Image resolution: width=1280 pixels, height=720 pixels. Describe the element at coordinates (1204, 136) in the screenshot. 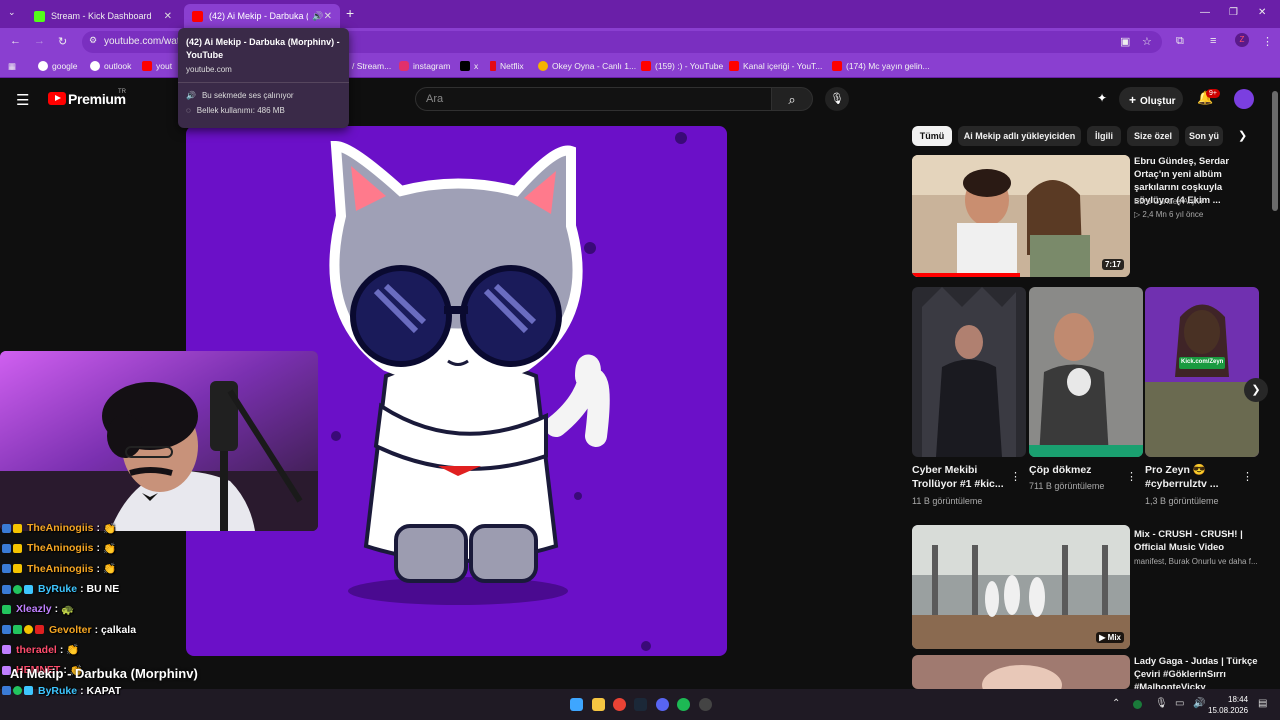

I see `chip-recent: Son yü` at that location.